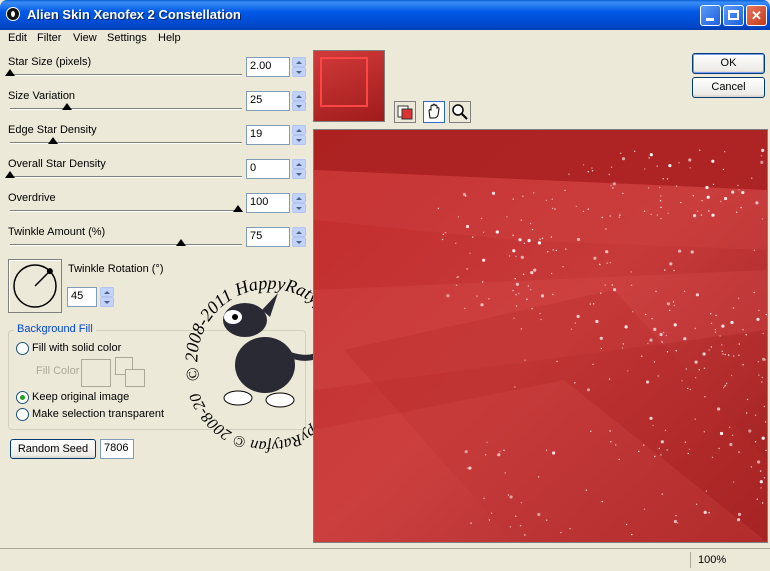 The image size is (770, 571). Describe the element at coordinates (53, 449) in the screenshot. I see `random-seed-button: Random Seed` at that location.